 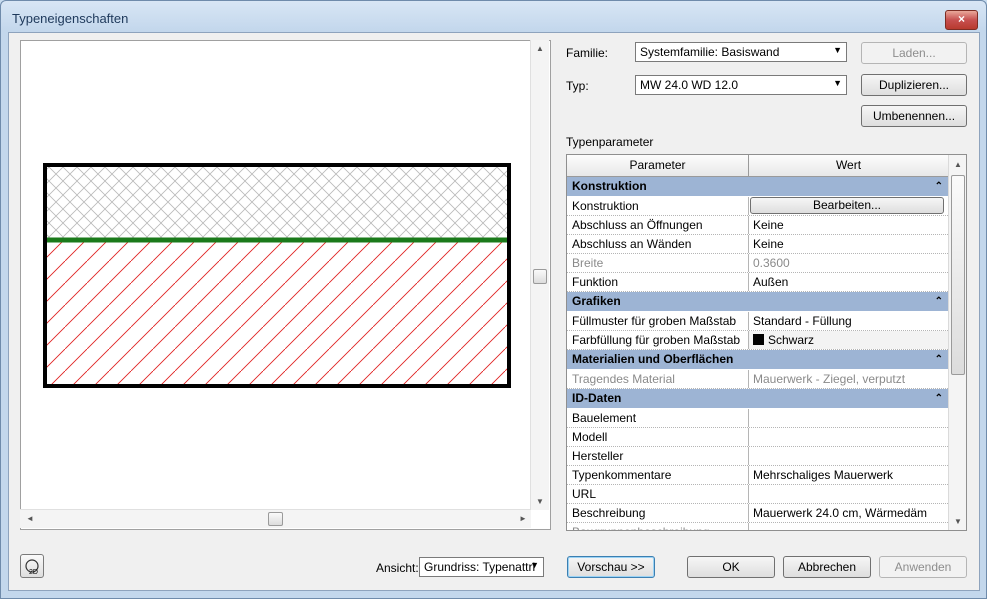 I want to click on familie-select: Systemfamilie: Basiswand ▼, so click(x=741, y=52).